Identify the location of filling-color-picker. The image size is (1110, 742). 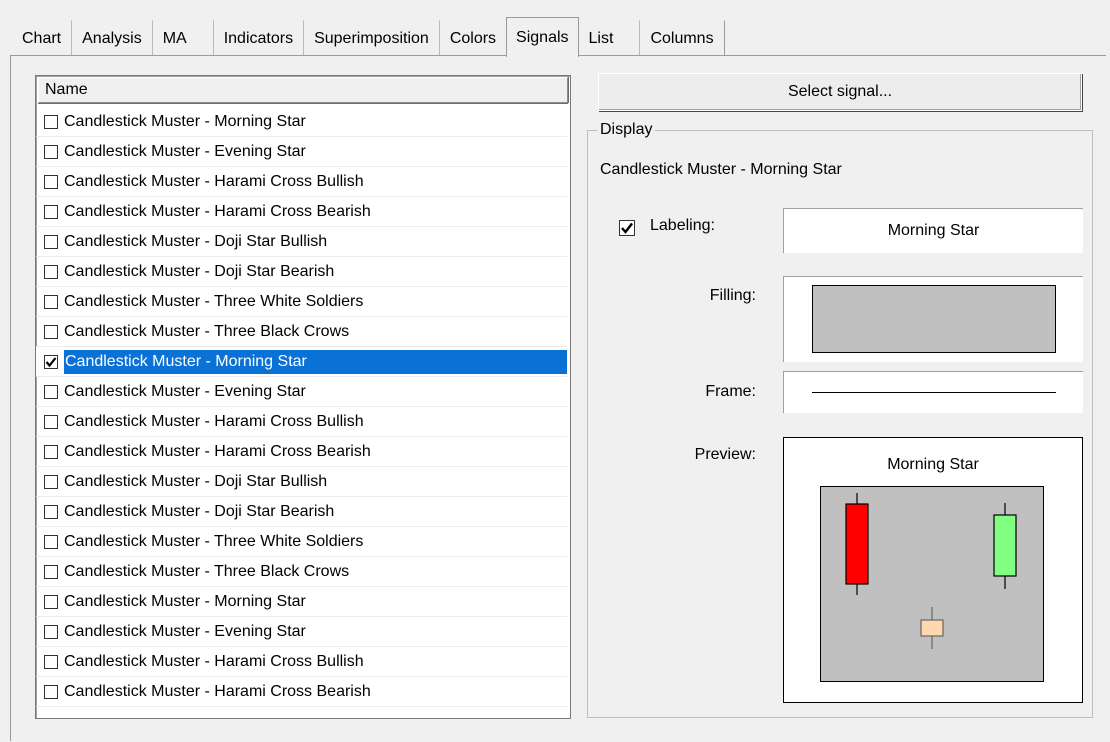
(933, 319).